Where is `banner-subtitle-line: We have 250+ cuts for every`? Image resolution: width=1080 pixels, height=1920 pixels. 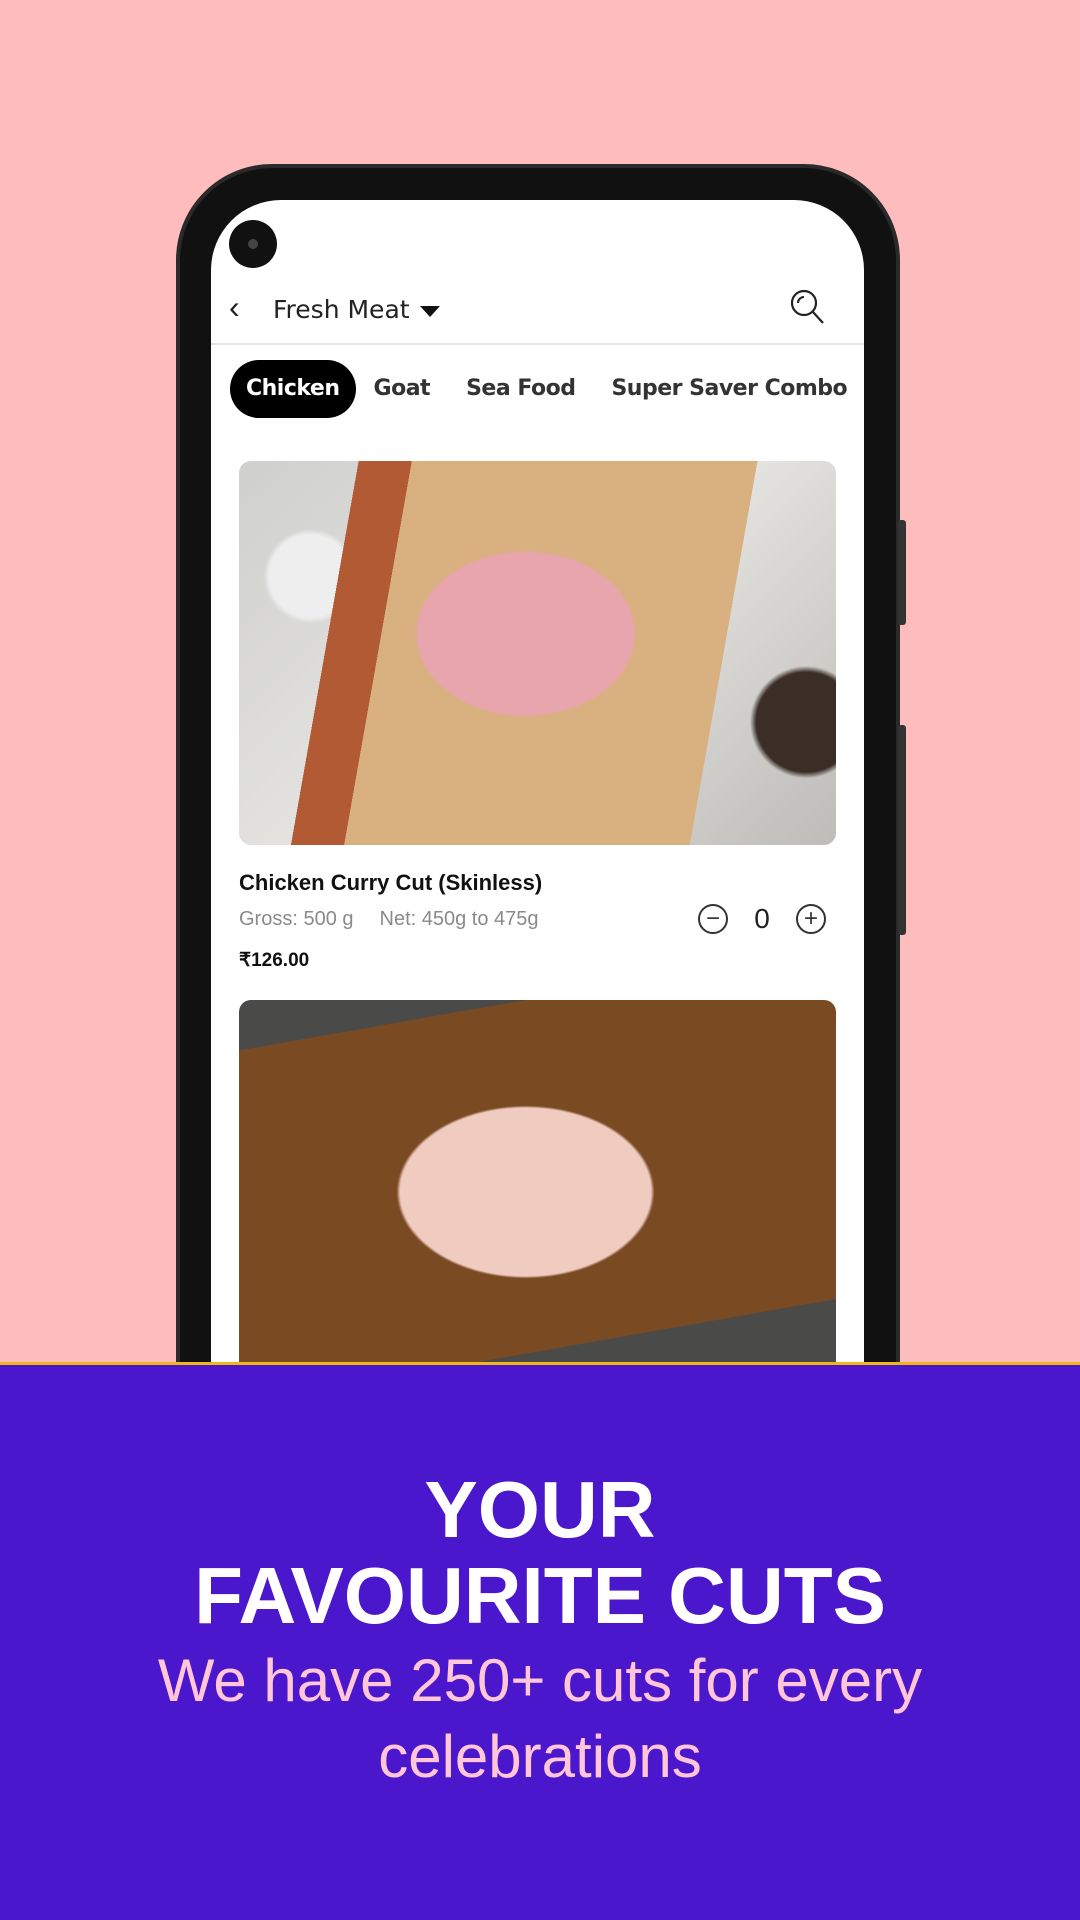
banner-subtitle-line: We have 250+ cuts for every is located at coordinates (540, 1680).